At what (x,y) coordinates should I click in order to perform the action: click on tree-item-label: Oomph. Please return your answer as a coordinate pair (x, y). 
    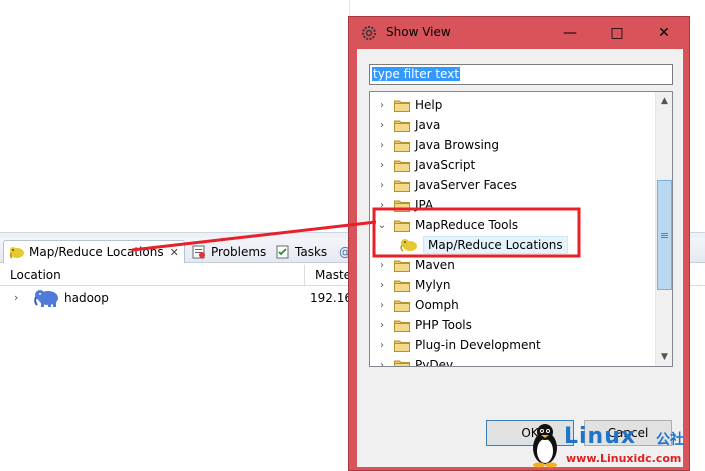
    Looking at the image, I should click on (437, 305).